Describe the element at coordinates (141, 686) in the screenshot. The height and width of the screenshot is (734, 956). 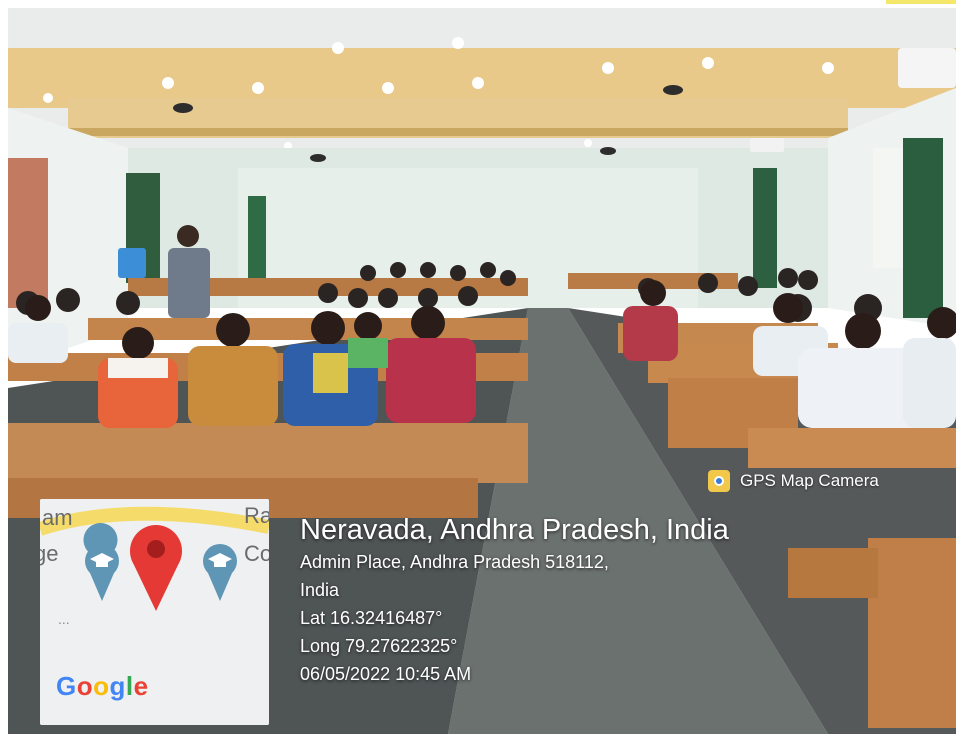
I see `google-logo-letter: e` at that location.